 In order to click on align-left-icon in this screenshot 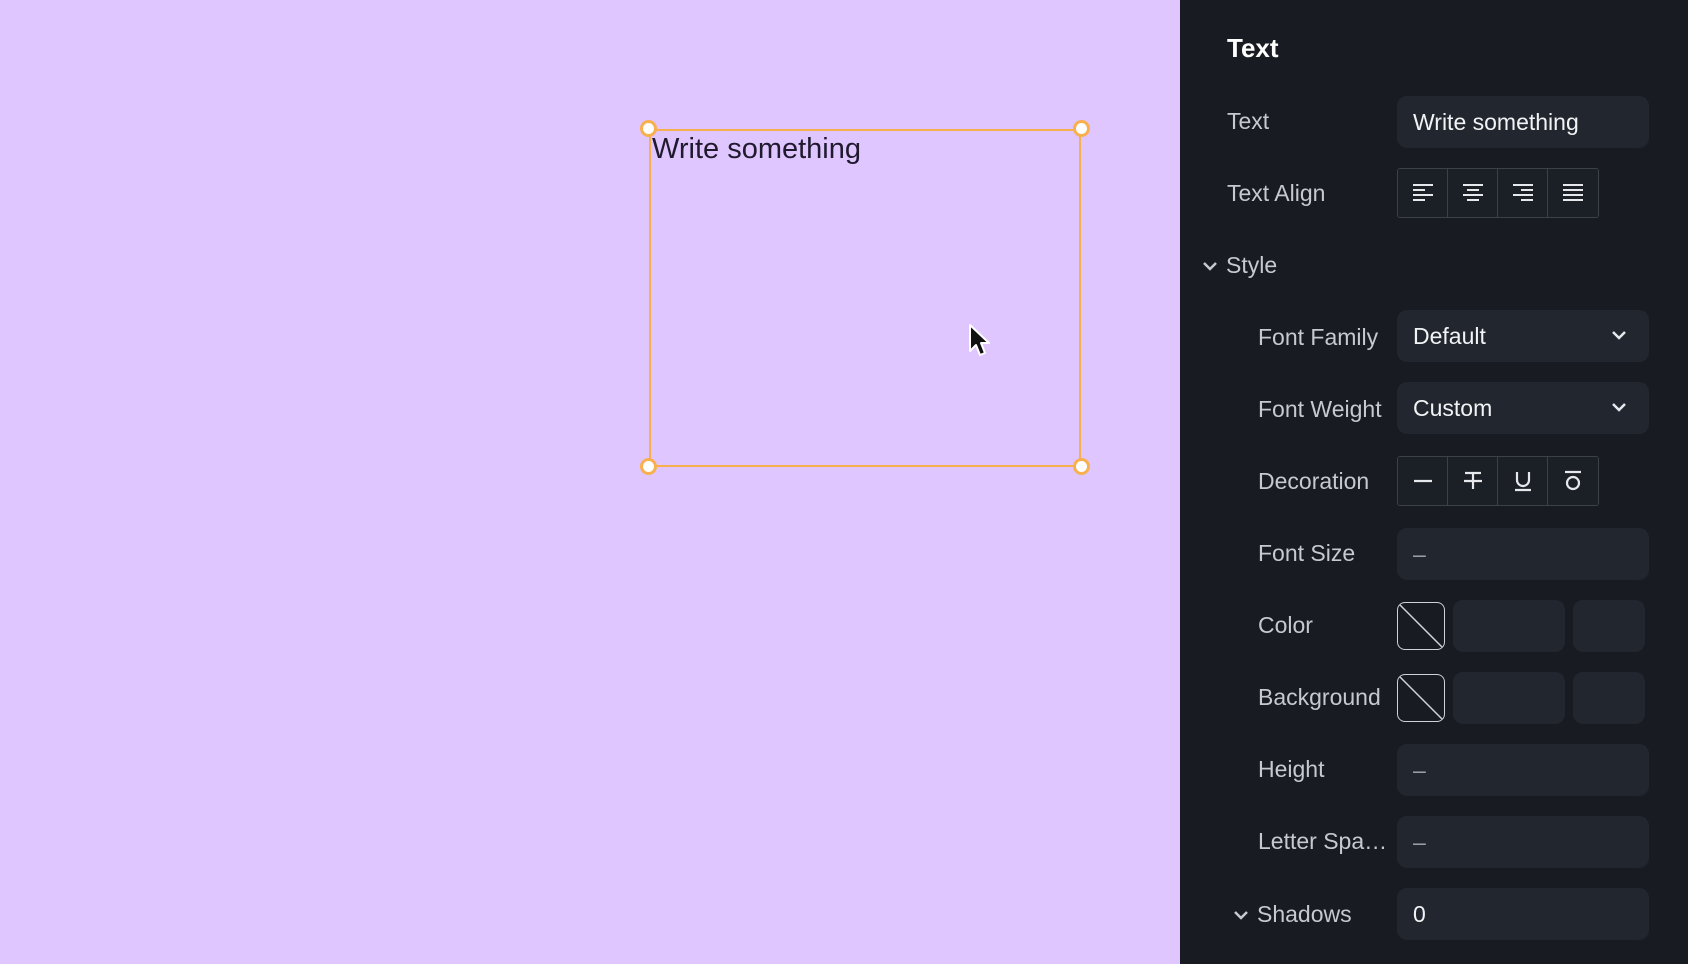, I will do `click(1422, 192)`.